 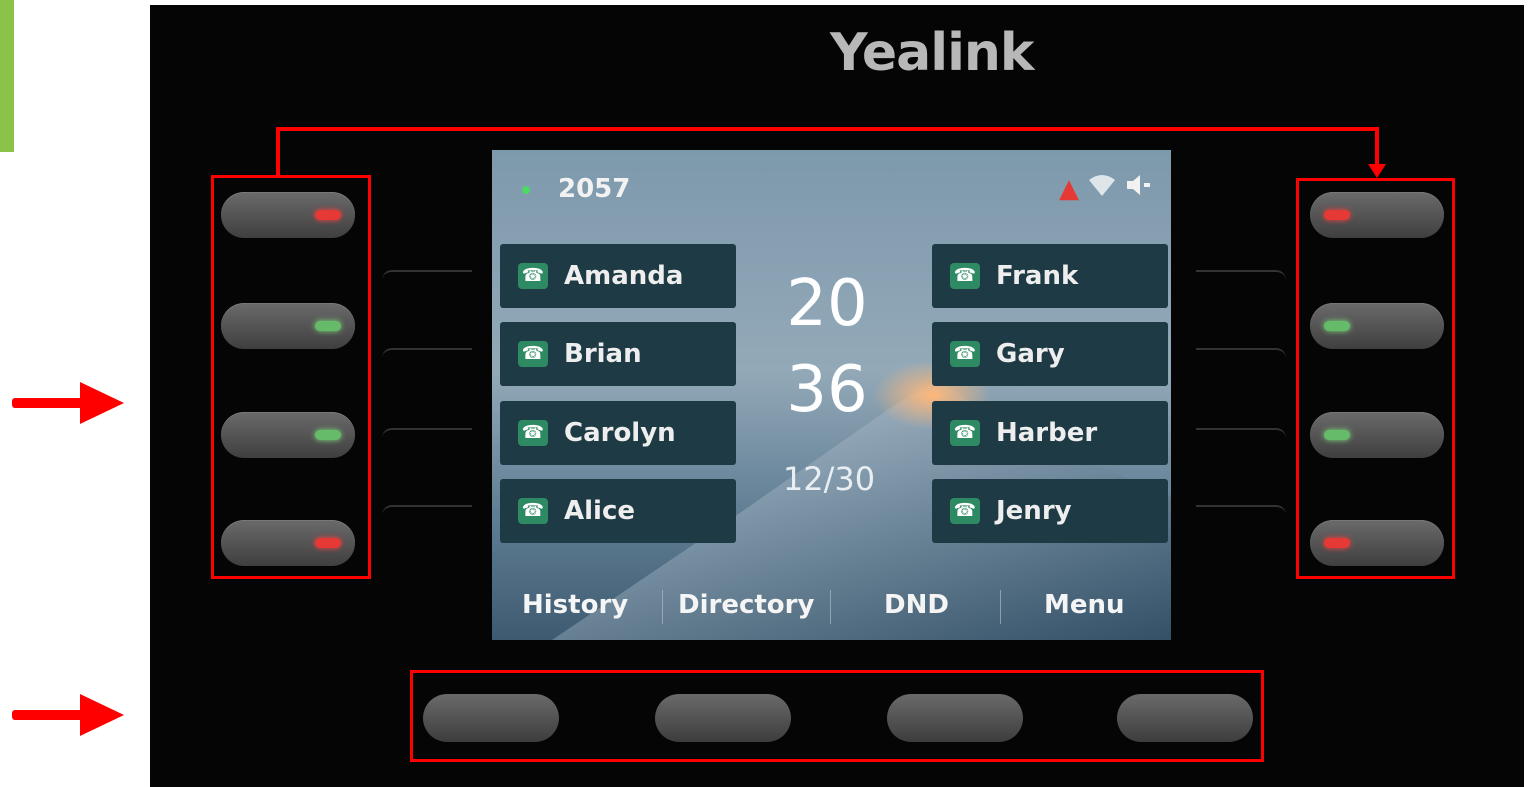 I want to click on softkey-label-dnd: DND, so click(x=916, y=605).